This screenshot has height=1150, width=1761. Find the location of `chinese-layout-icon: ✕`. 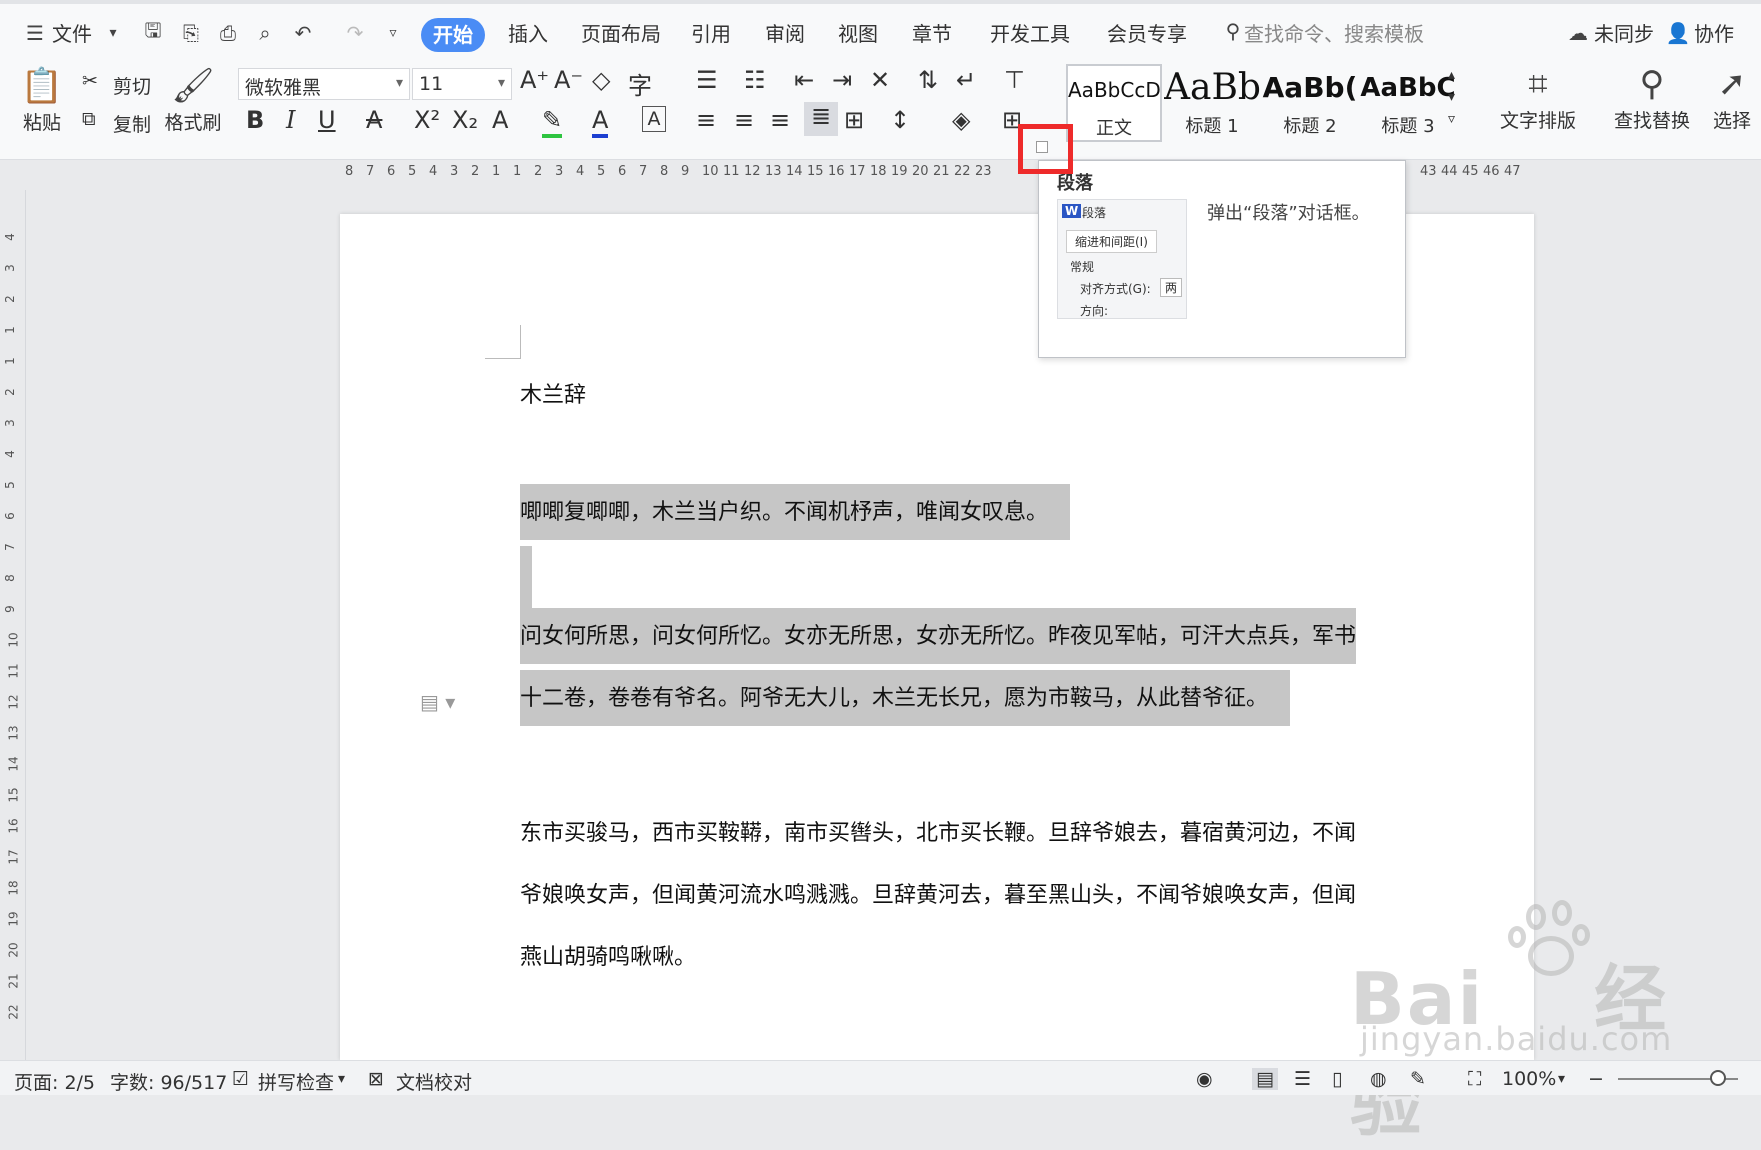

chinese-layout-icon: ✕ is located at coordinates (880, 80).